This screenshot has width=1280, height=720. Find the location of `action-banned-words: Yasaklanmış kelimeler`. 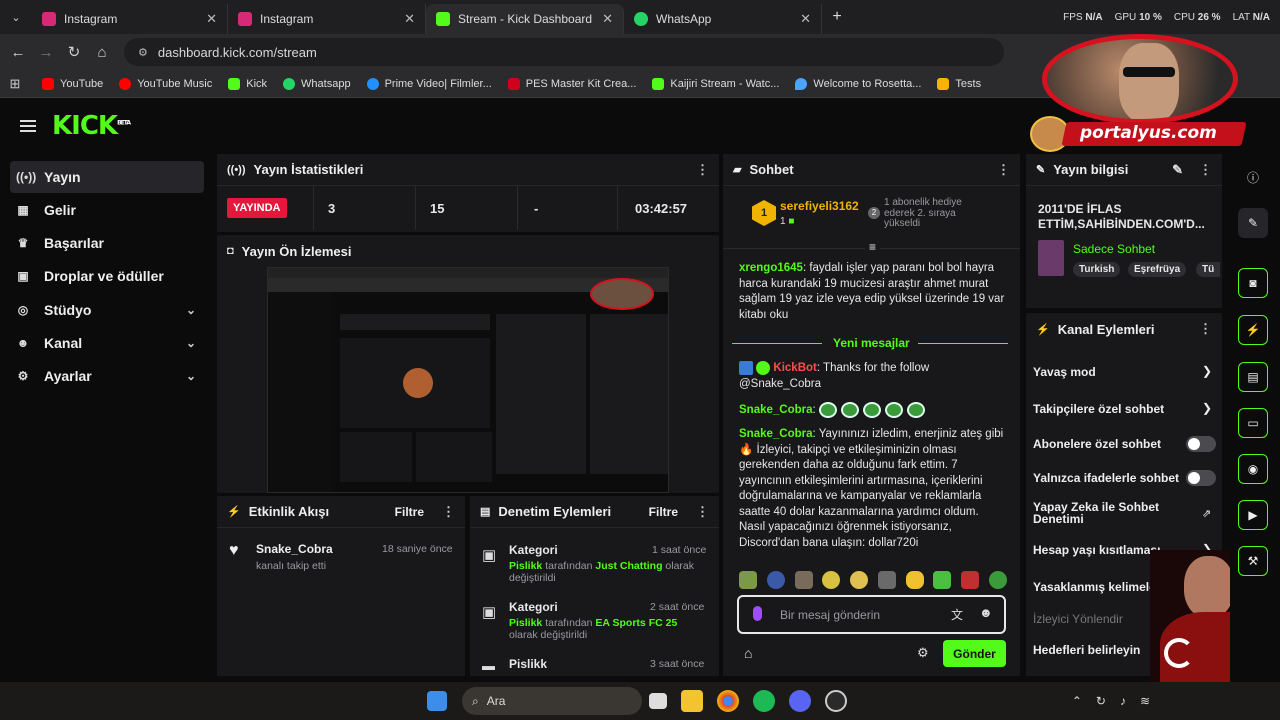

action-banned-words: Yasaklanmış kelimeler is located at coordinates (1096, 587).